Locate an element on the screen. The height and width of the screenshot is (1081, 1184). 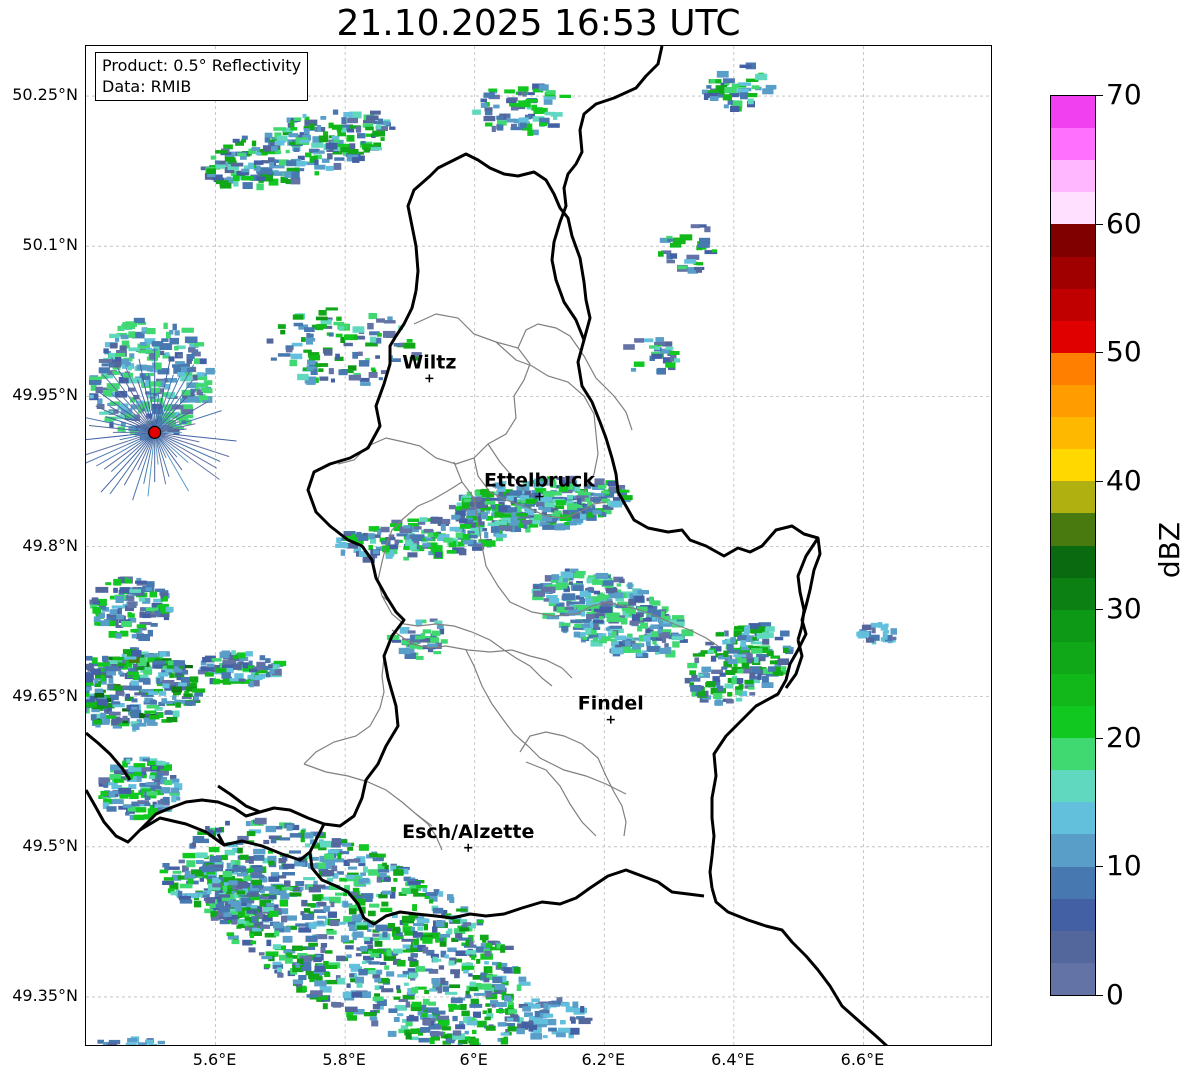
lat-tick-label: 49.65°N is located at coordinates (45, 695).